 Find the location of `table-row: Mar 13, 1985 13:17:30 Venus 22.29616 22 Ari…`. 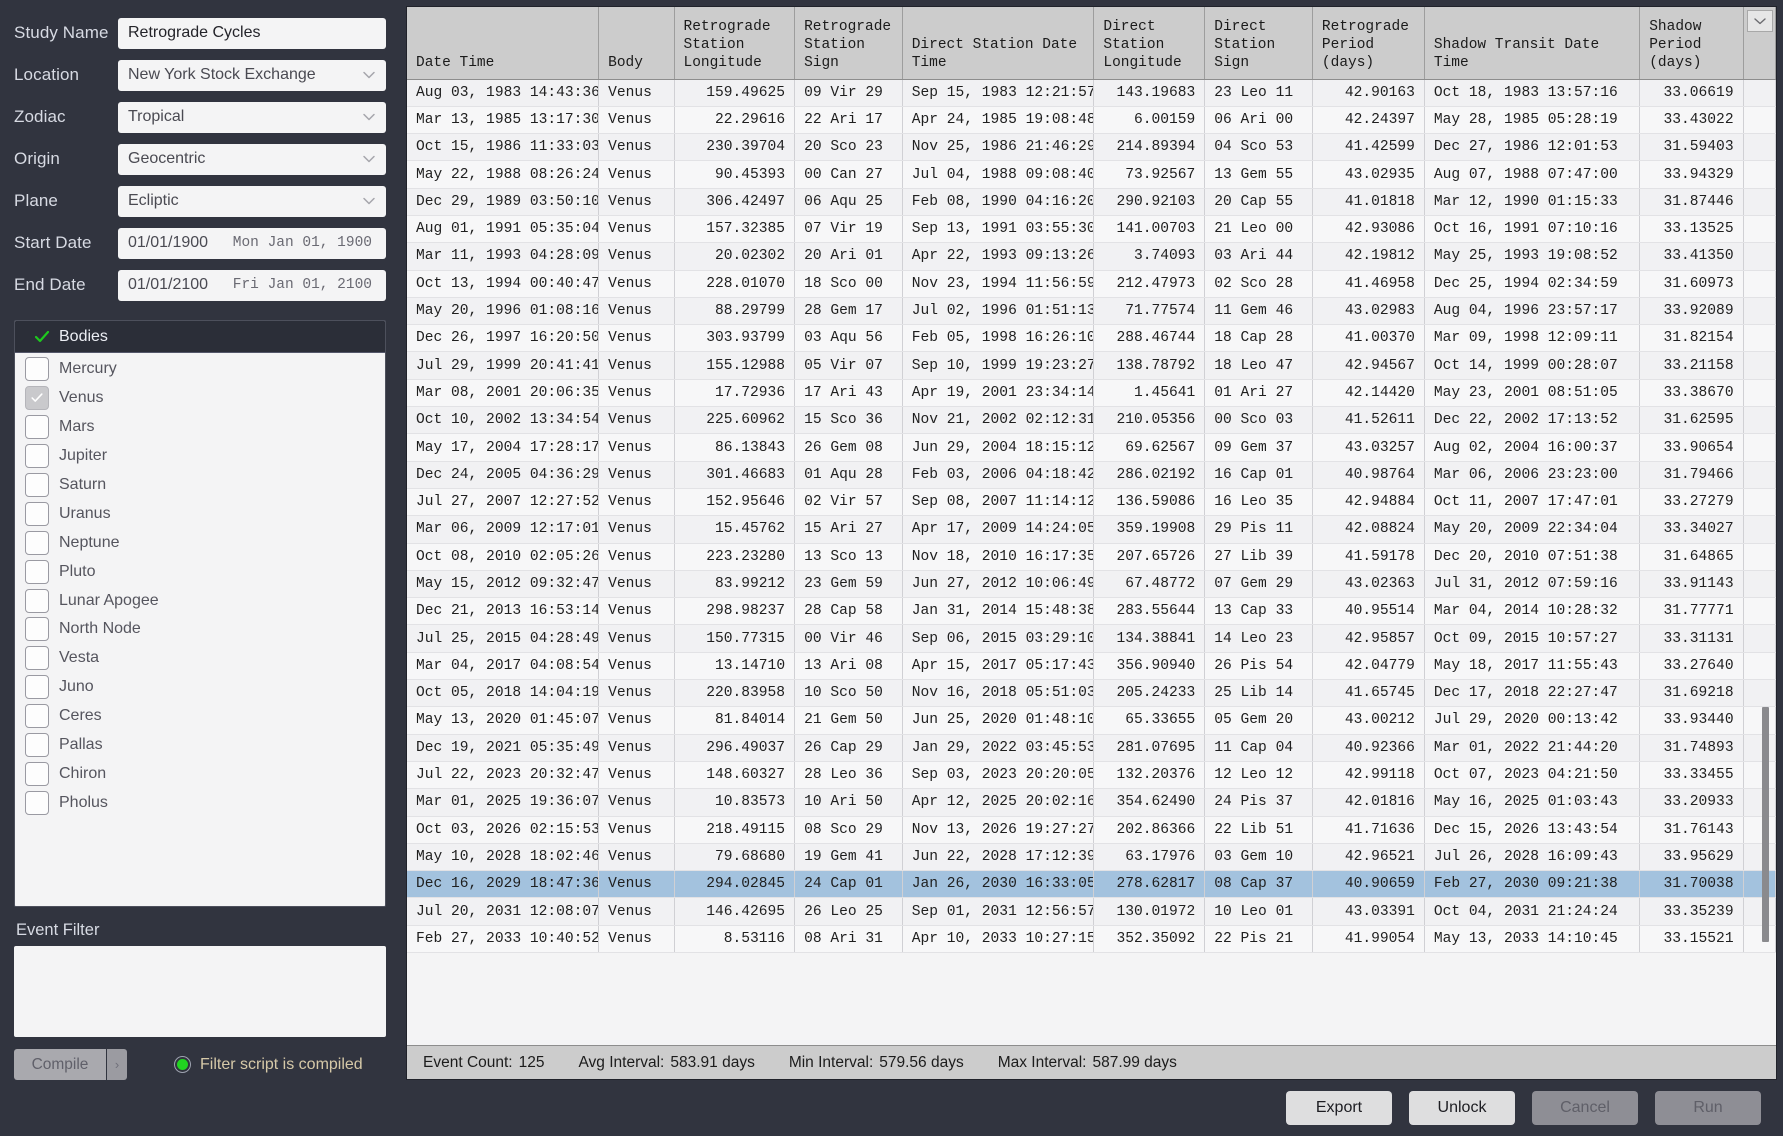

table-row: Mar 13, 1985 13:17:30 Venus 22.29616 22 Ari… is located at coordinates (1091, 120).